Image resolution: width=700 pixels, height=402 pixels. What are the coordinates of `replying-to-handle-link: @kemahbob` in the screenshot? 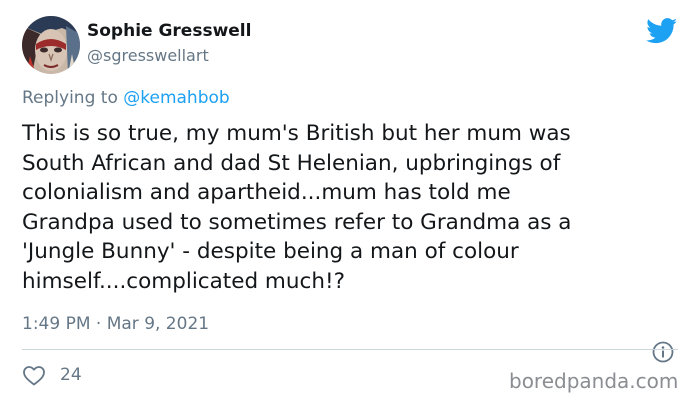 It's located at (176, 98).